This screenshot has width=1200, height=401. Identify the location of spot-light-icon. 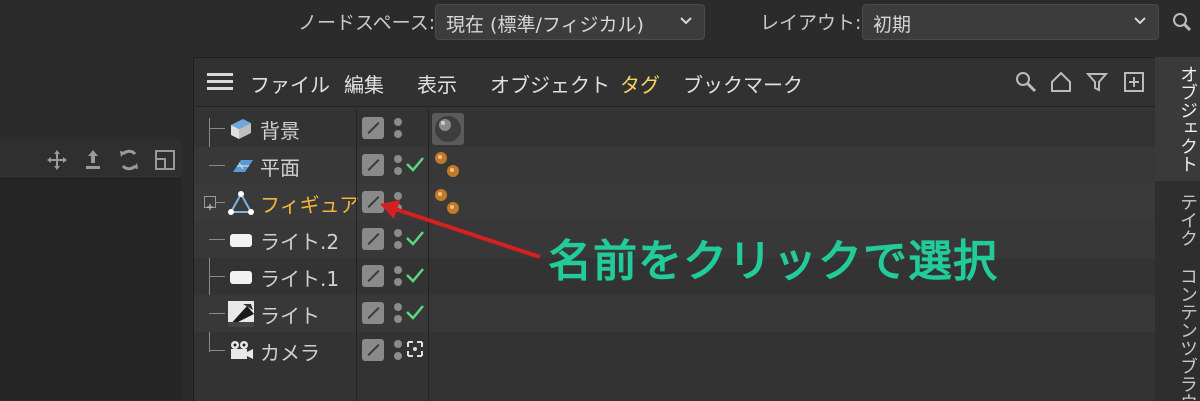
(241, 314).